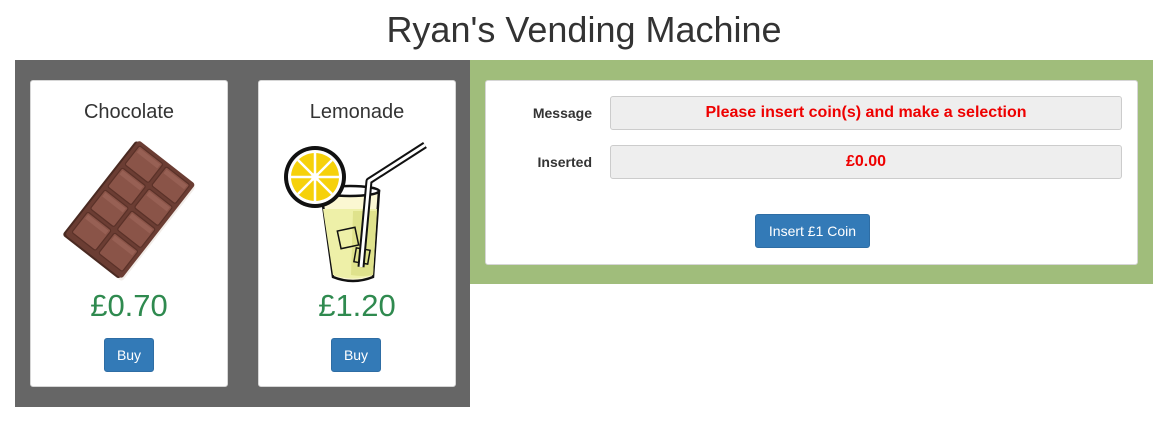 The width and height of the screenshot is (1160, 422). I want to click on chocolate-bar-icon, so click(129, 211).